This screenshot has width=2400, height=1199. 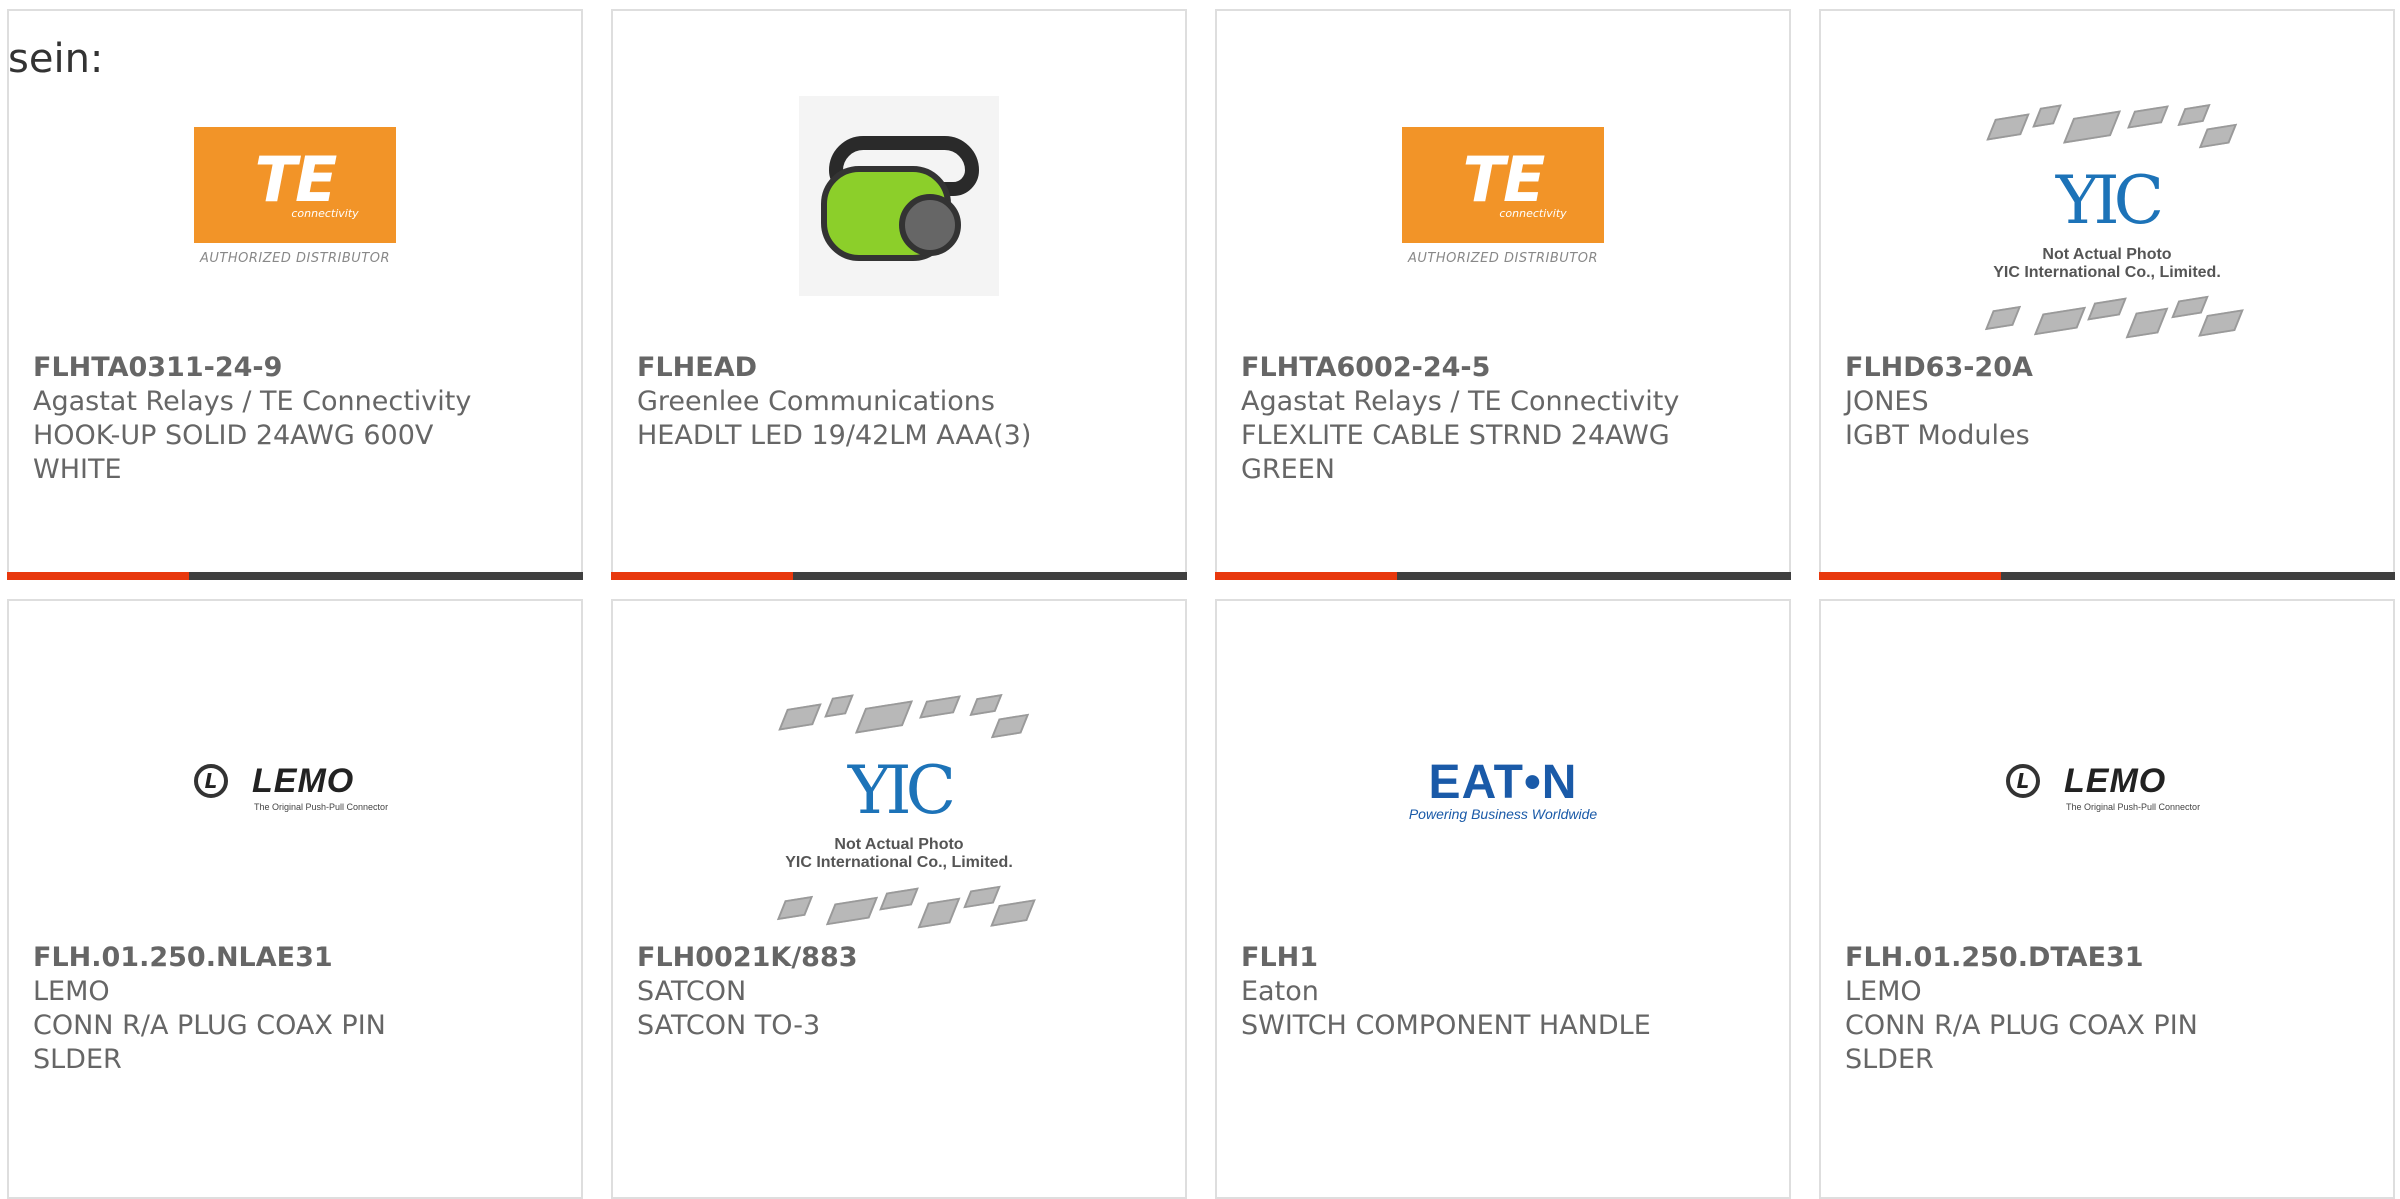 I want to click on manufacturer: Greenlee Communications, so click(x=816, y=401).